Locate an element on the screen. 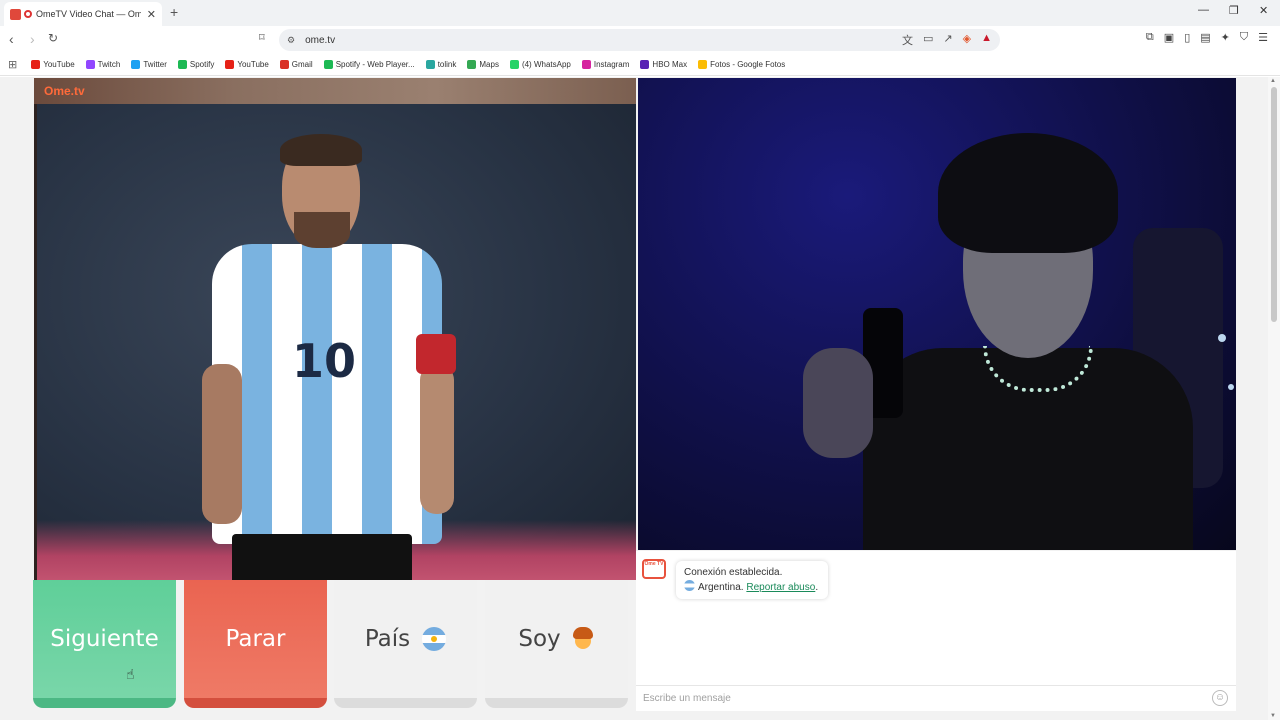 This screenshot has width=1280, height=720. connection-message: Conexión establecida. is located at coordinates (733, 572).